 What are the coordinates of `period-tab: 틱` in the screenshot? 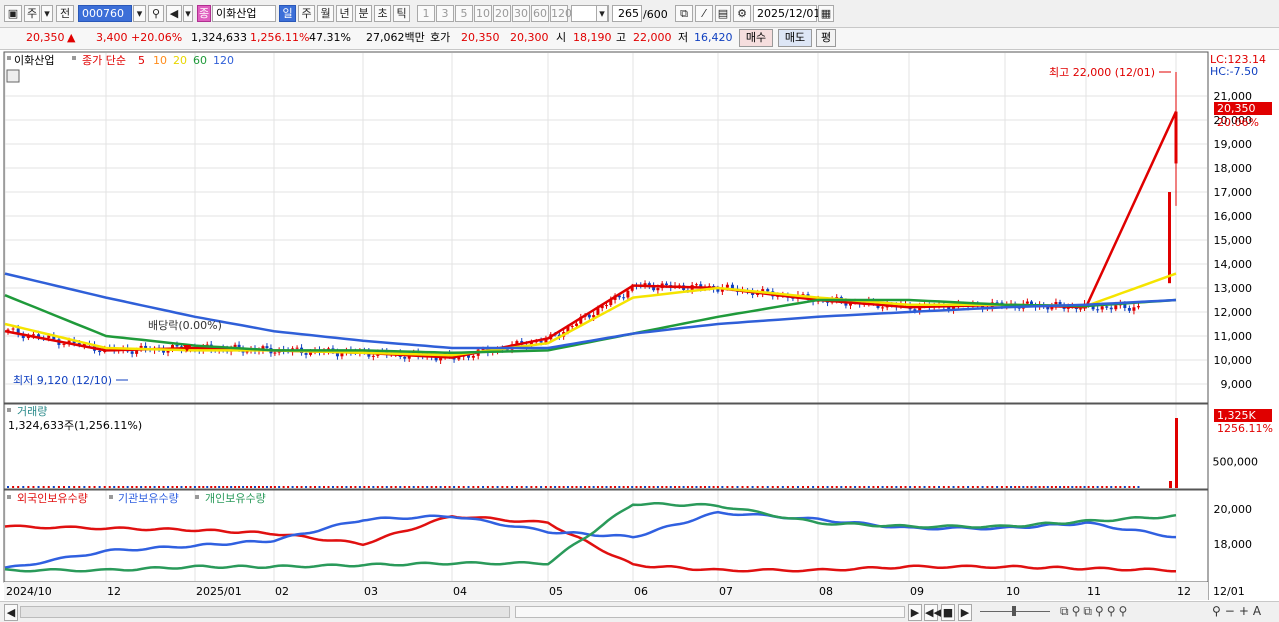 It's located at (401, 13).